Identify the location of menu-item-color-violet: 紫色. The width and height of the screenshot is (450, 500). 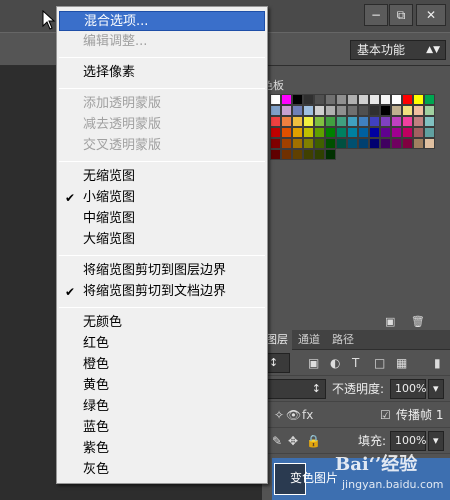
(162, 449).